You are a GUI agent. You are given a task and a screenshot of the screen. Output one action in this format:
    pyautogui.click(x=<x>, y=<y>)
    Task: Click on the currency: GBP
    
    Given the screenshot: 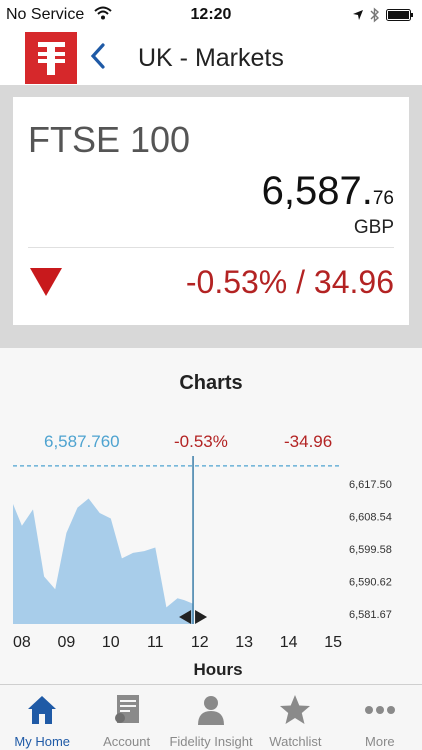 What is the action you would take?
    pyautogui.click(x=373, y=227)
    